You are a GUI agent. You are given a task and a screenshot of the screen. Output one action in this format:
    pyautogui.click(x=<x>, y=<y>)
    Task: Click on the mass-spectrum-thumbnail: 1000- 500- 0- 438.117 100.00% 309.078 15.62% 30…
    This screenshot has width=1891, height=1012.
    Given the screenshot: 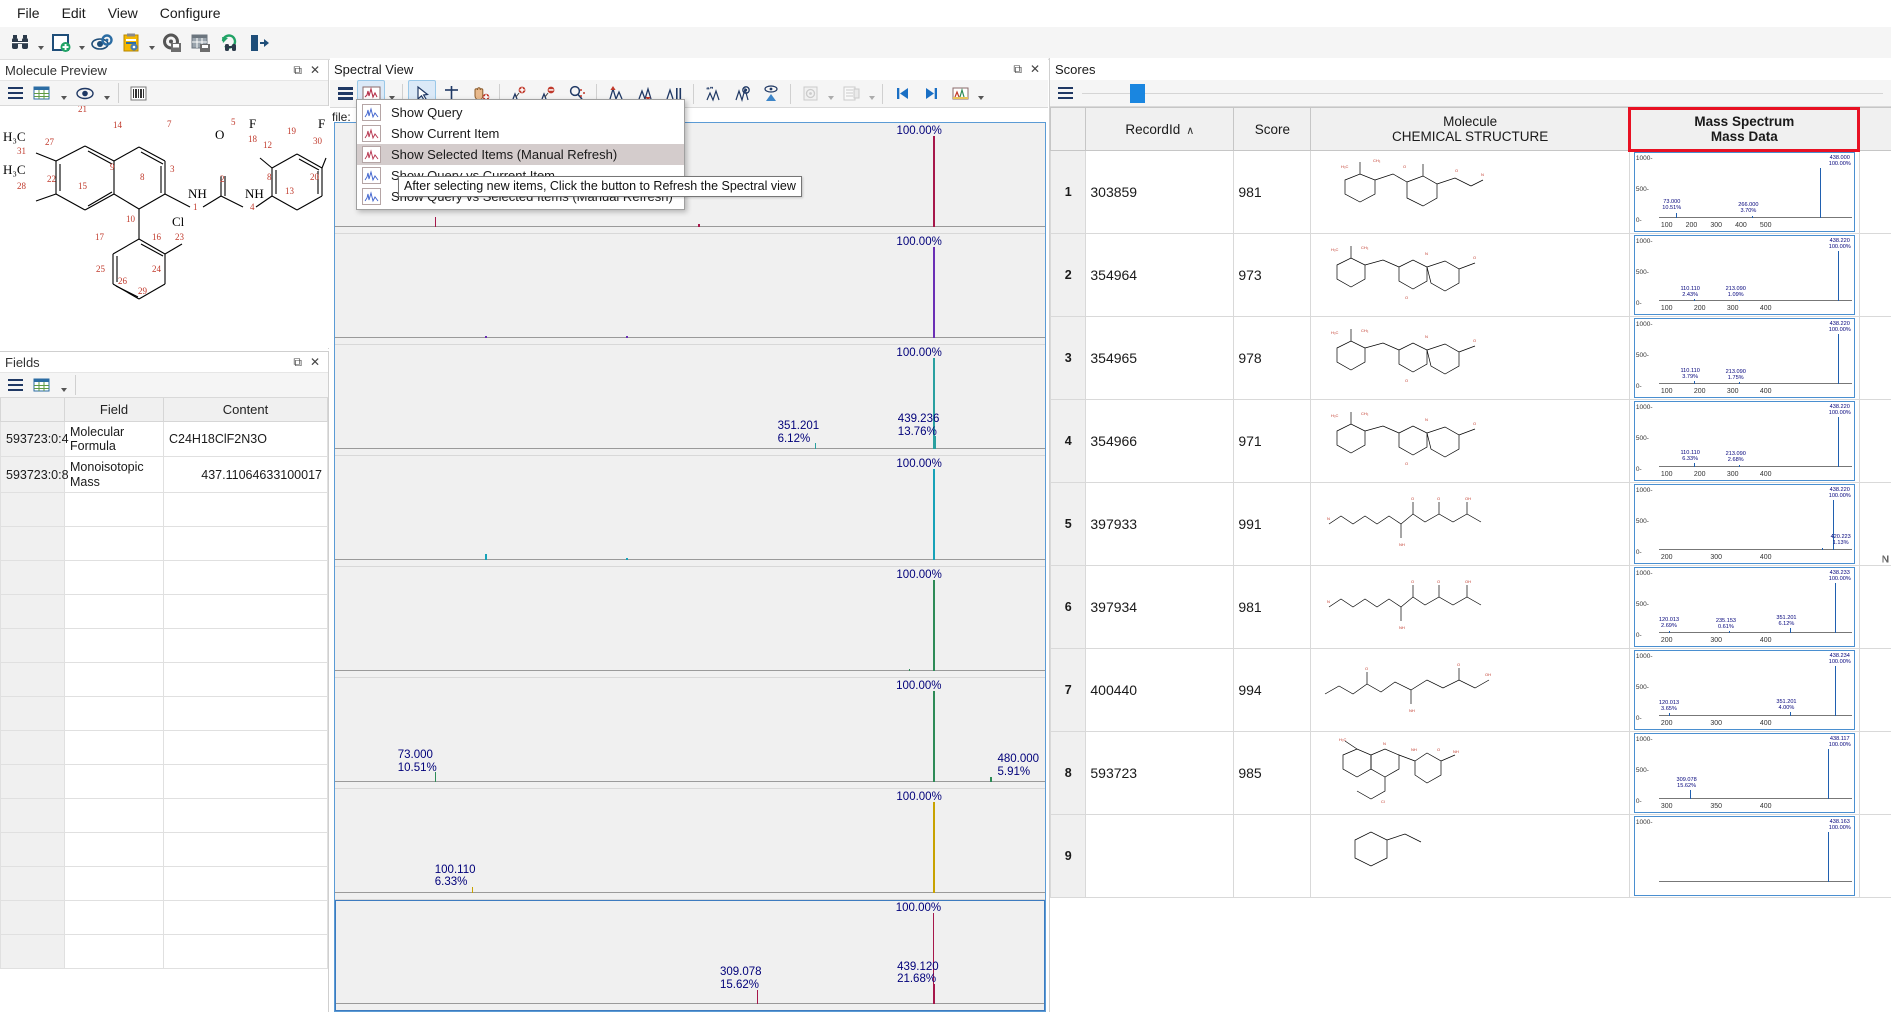 What is the action you would take?
    pyautogui.click(x=1744, y=773)
    